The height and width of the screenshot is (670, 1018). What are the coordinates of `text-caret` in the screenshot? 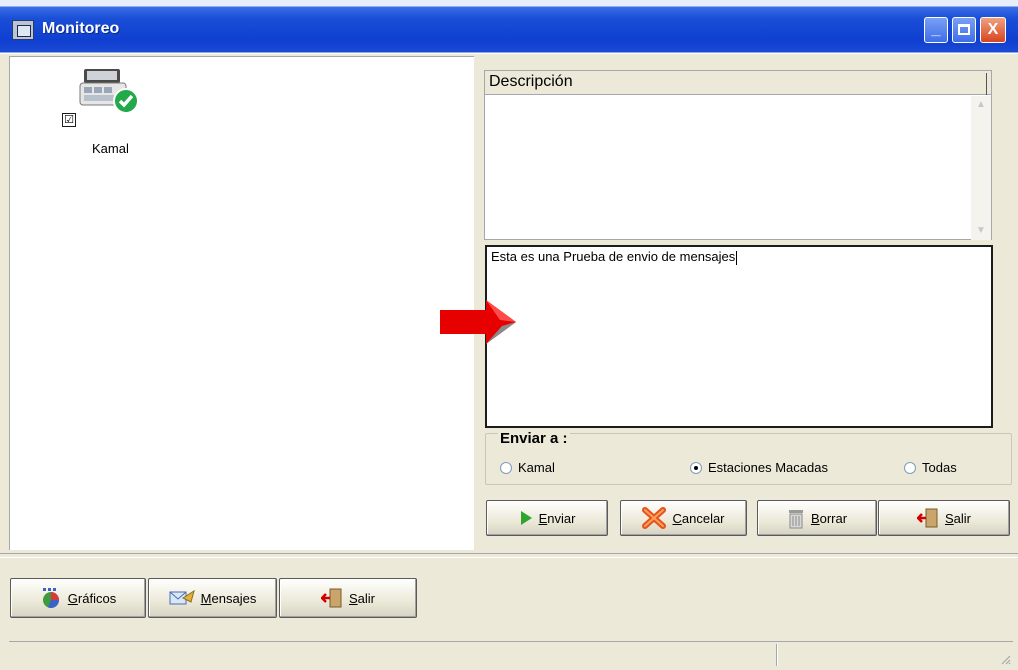 It's located at (737, 257).